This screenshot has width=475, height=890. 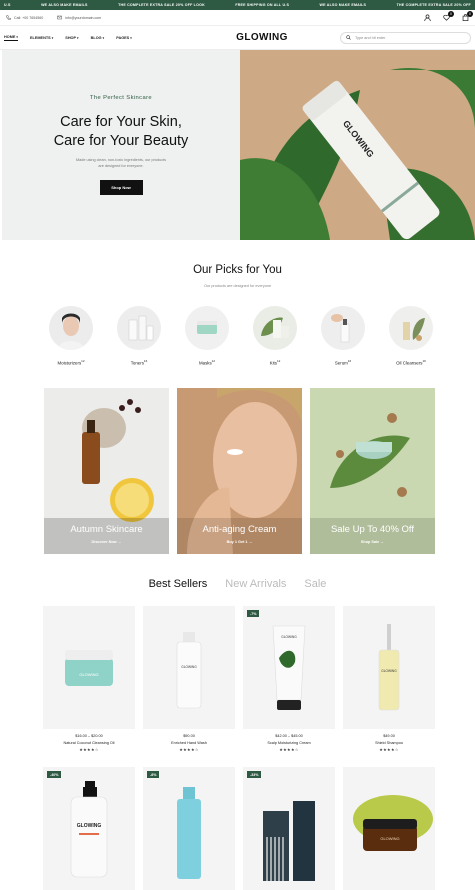 I want to click on product-price: $90.00, so click(x=189, y=736).